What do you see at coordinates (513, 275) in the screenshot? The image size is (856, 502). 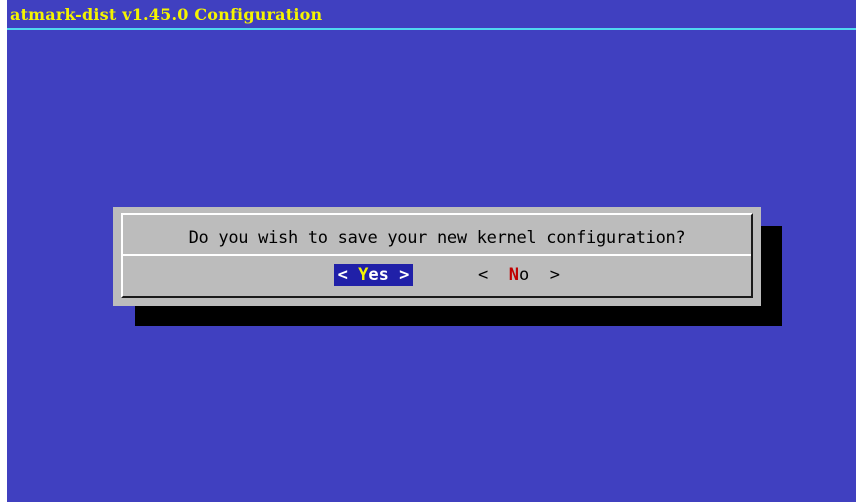 I see `no-hotkey: N` at bounding box center [513, 275].